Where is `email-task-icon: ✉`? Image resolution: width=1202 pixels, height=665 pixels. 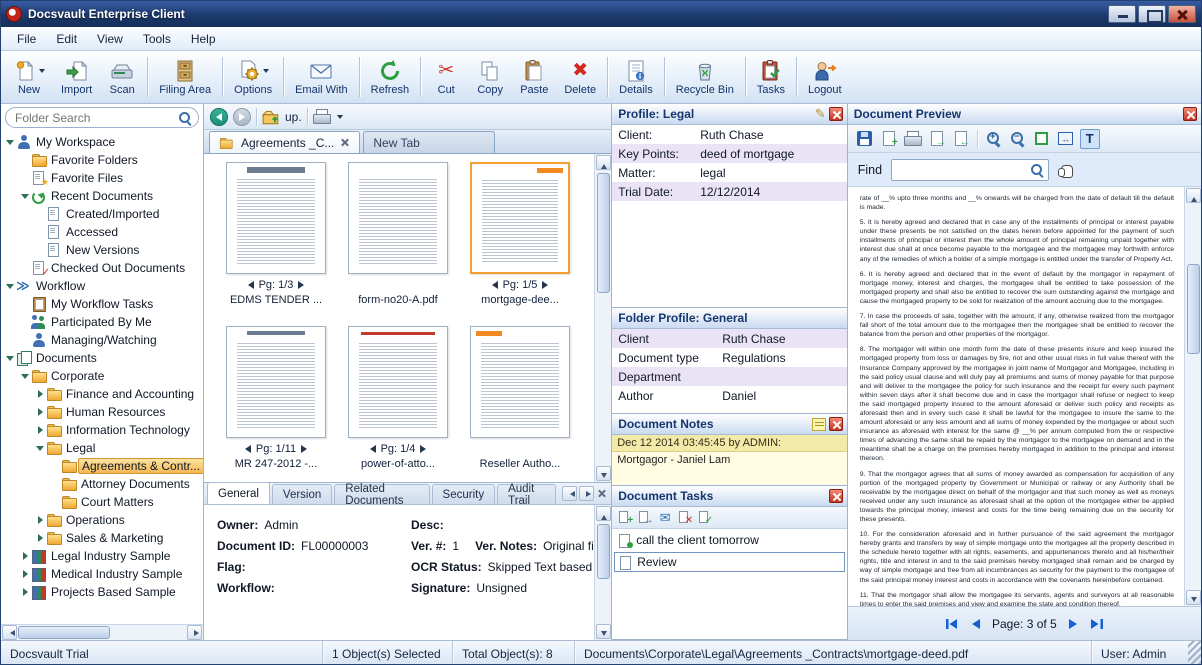
email-task-icon: ✉ is located at coordinates (665, 517).